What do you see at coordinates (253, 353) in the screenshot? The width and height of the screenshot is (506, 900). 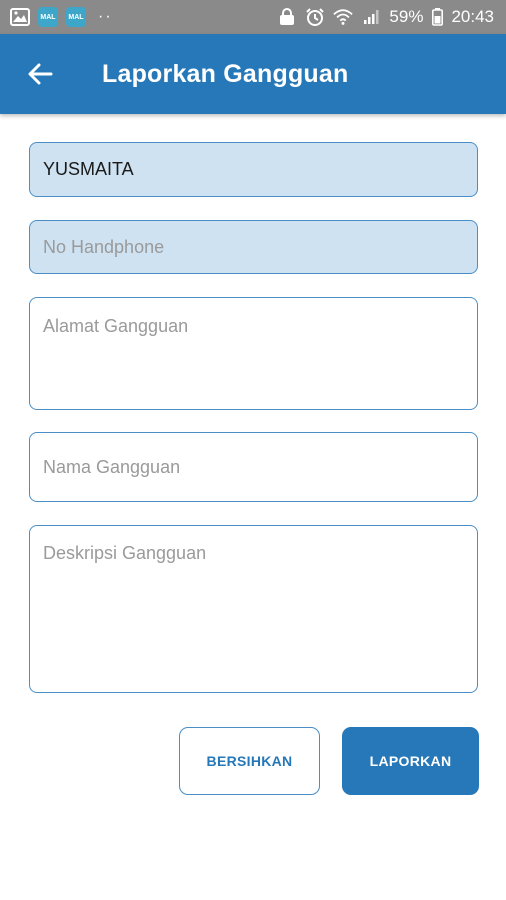 I see `address-field: Alamat Gangguan` at bounding box center [253, 353].